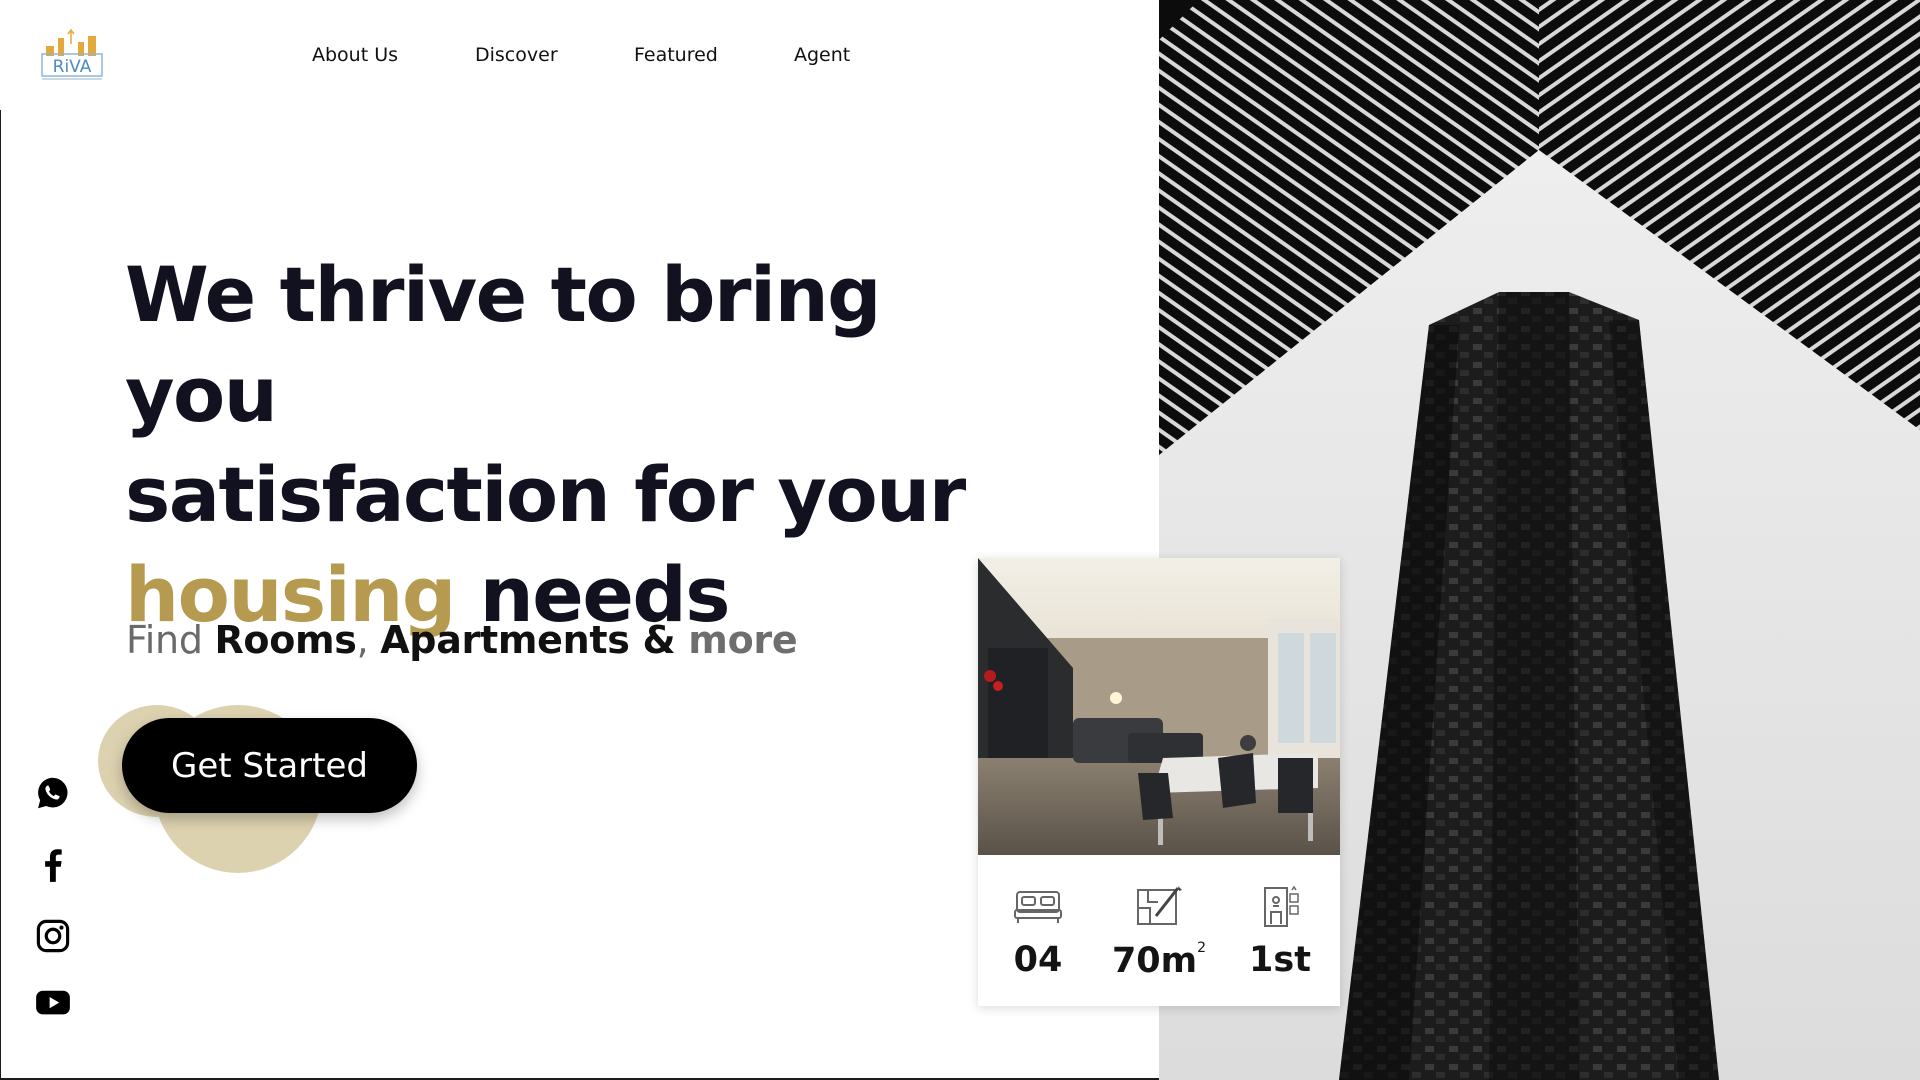  Describe the element at coordinates (1280, 960) in the screenshot. I see `stat-floor-value: 1st` at that location.